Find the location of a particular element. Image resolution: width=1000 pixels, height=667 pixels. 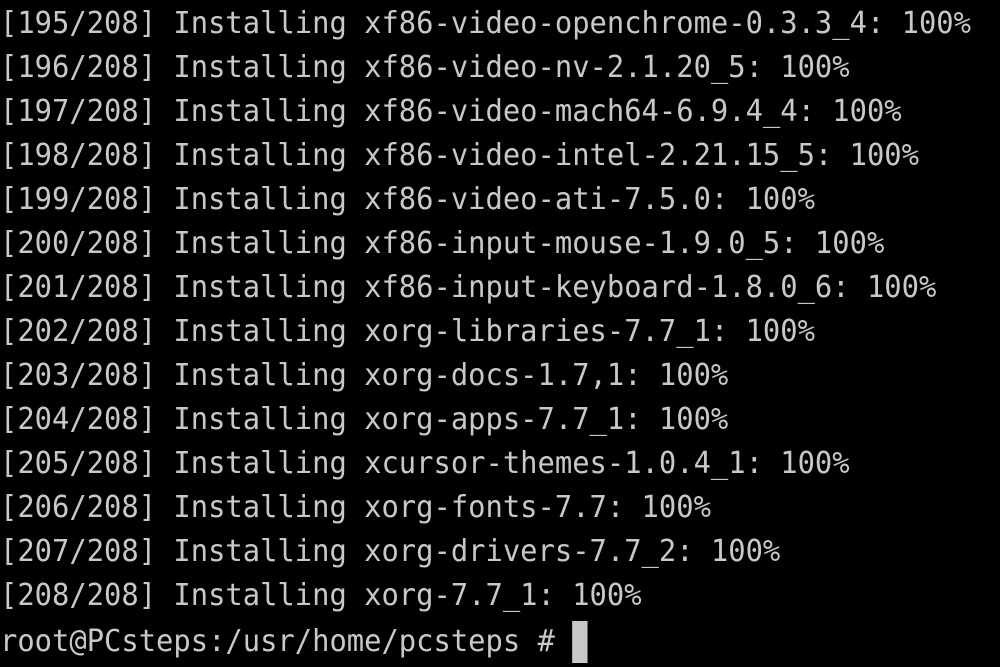

shell-prompt: root@PCsteps:/usr/home/pcsteps # is located at coordinates (277, 641).